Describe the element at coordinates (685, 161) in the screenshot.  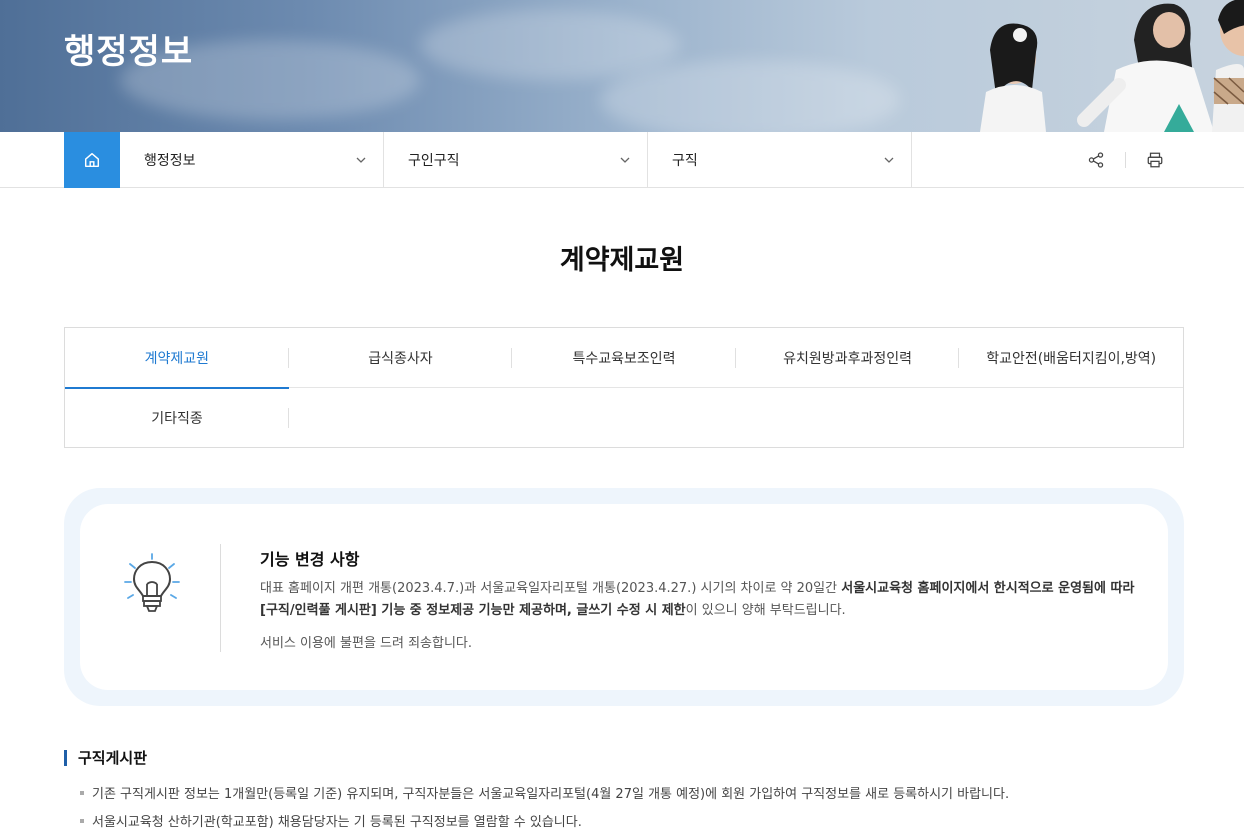
I see `breadcrumb-label: 구직` at that location.